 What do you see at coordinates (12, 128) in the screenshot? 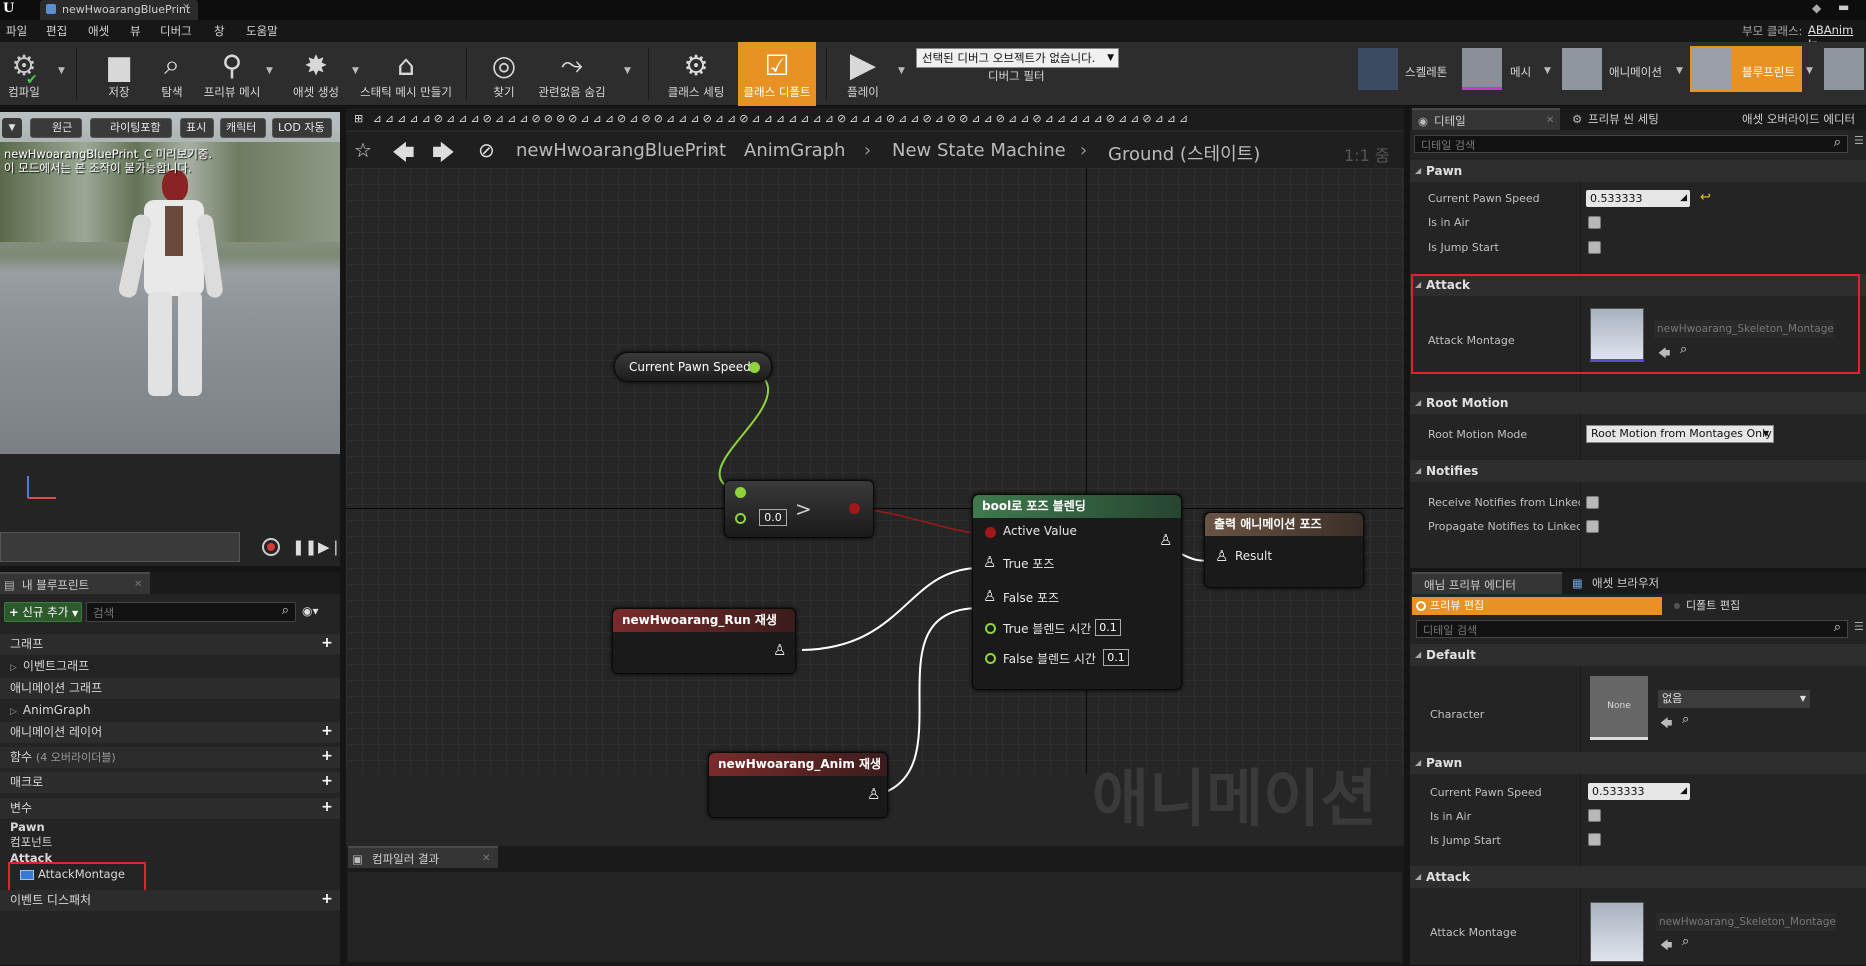
I see `viewport-options-button: ▼` at bounding box center [12, 128].